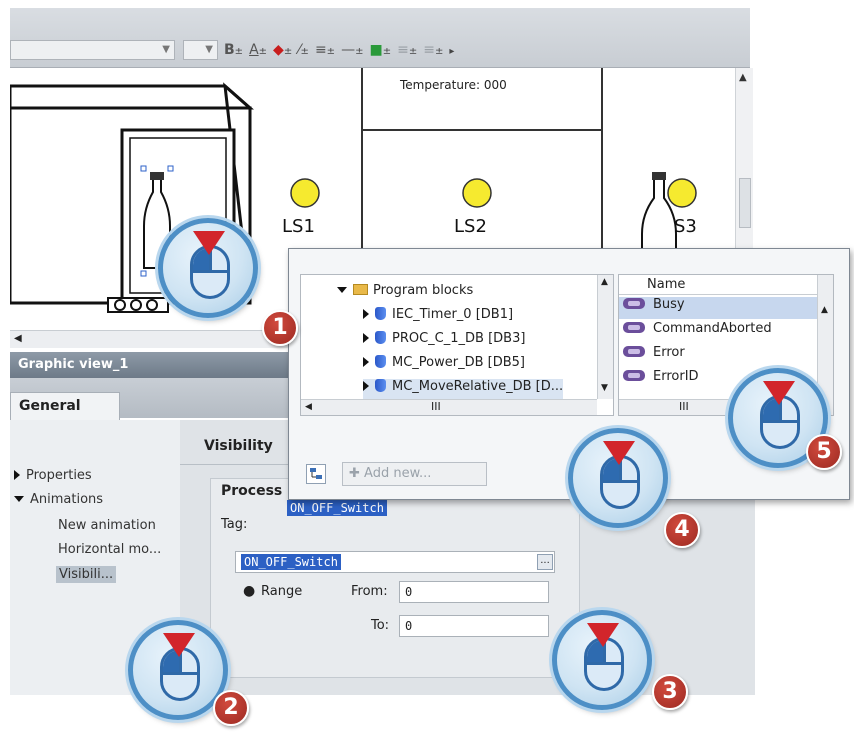  Describe the element at coordinates (238, 446) in the screenshot. I see `section-visibility-title: Visibility` at that location.